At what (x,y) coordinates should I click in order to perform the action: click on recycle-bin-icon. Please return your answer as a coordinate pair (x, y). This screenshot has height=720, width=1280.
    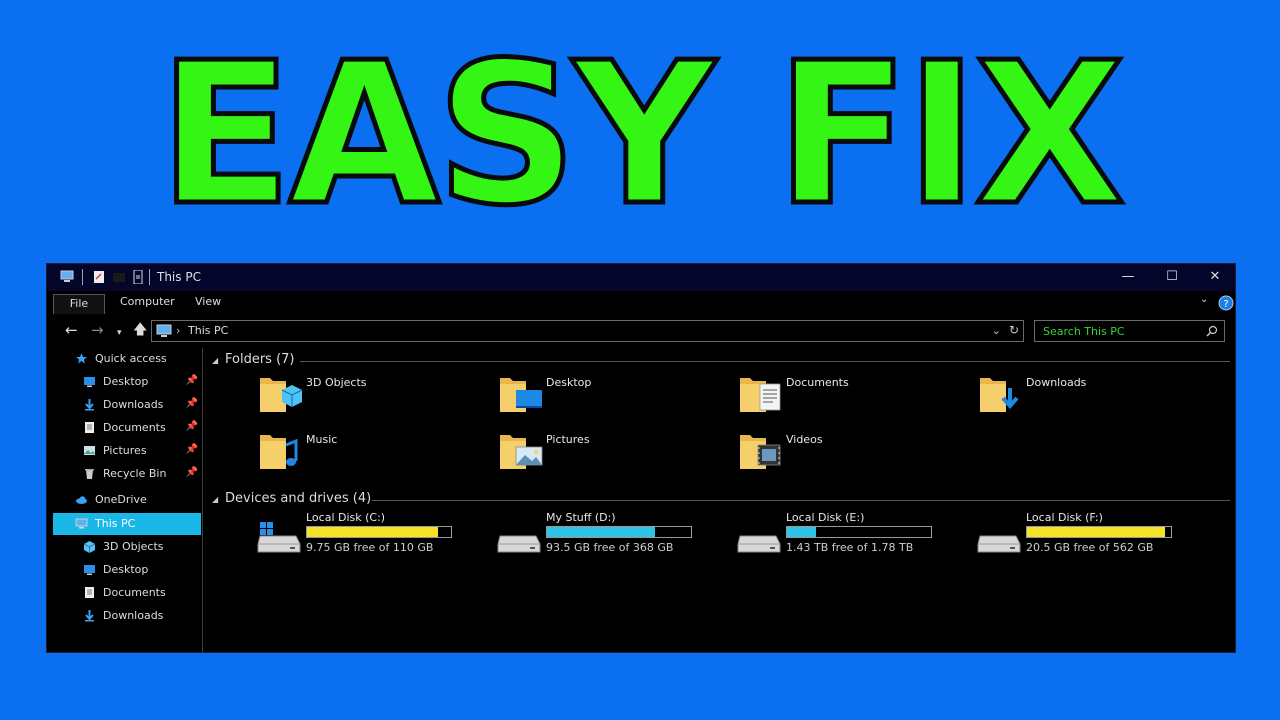
    Looking at the image, I should click on (89, 474).